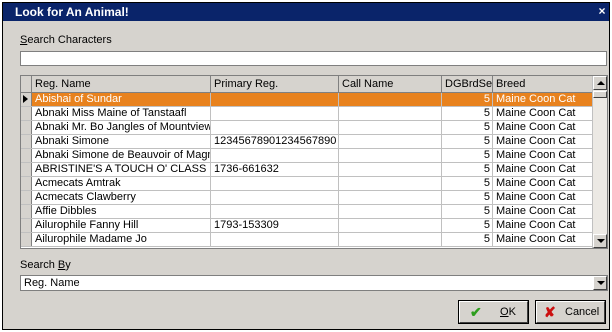 This screenshot has height=332, width=612. I want to click on grid-vertical-scrollbar, so click(599, 162).